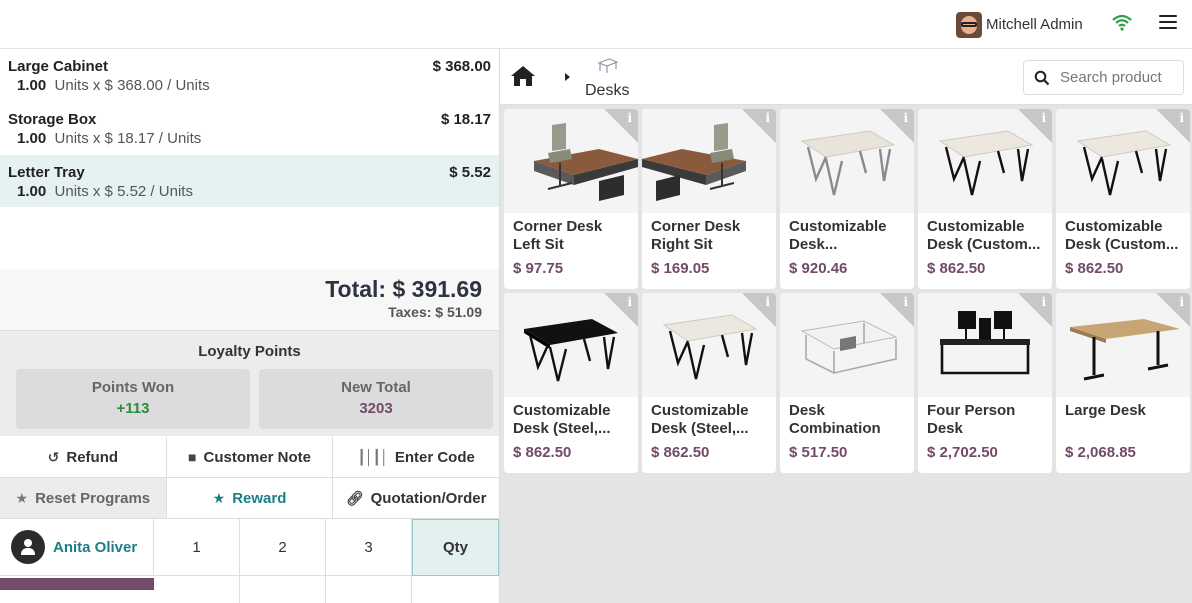 Image resolution: width=1192 pixels, height=603 pixels. Describe the element at coordinates (607, 91) in the screenshot. I see `breadcrumb-category: Desks` at that location.